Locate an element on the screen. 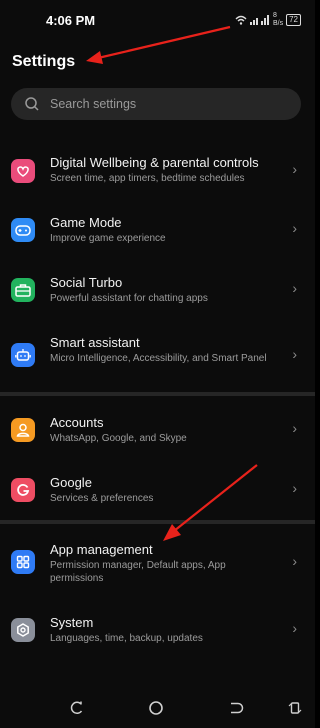 Image resolution: width=320 pixels, height=728 pixels. settings-item-accounts: Accounts WhatsApp, Google, and Skype › is located at coordinates (157, 430).